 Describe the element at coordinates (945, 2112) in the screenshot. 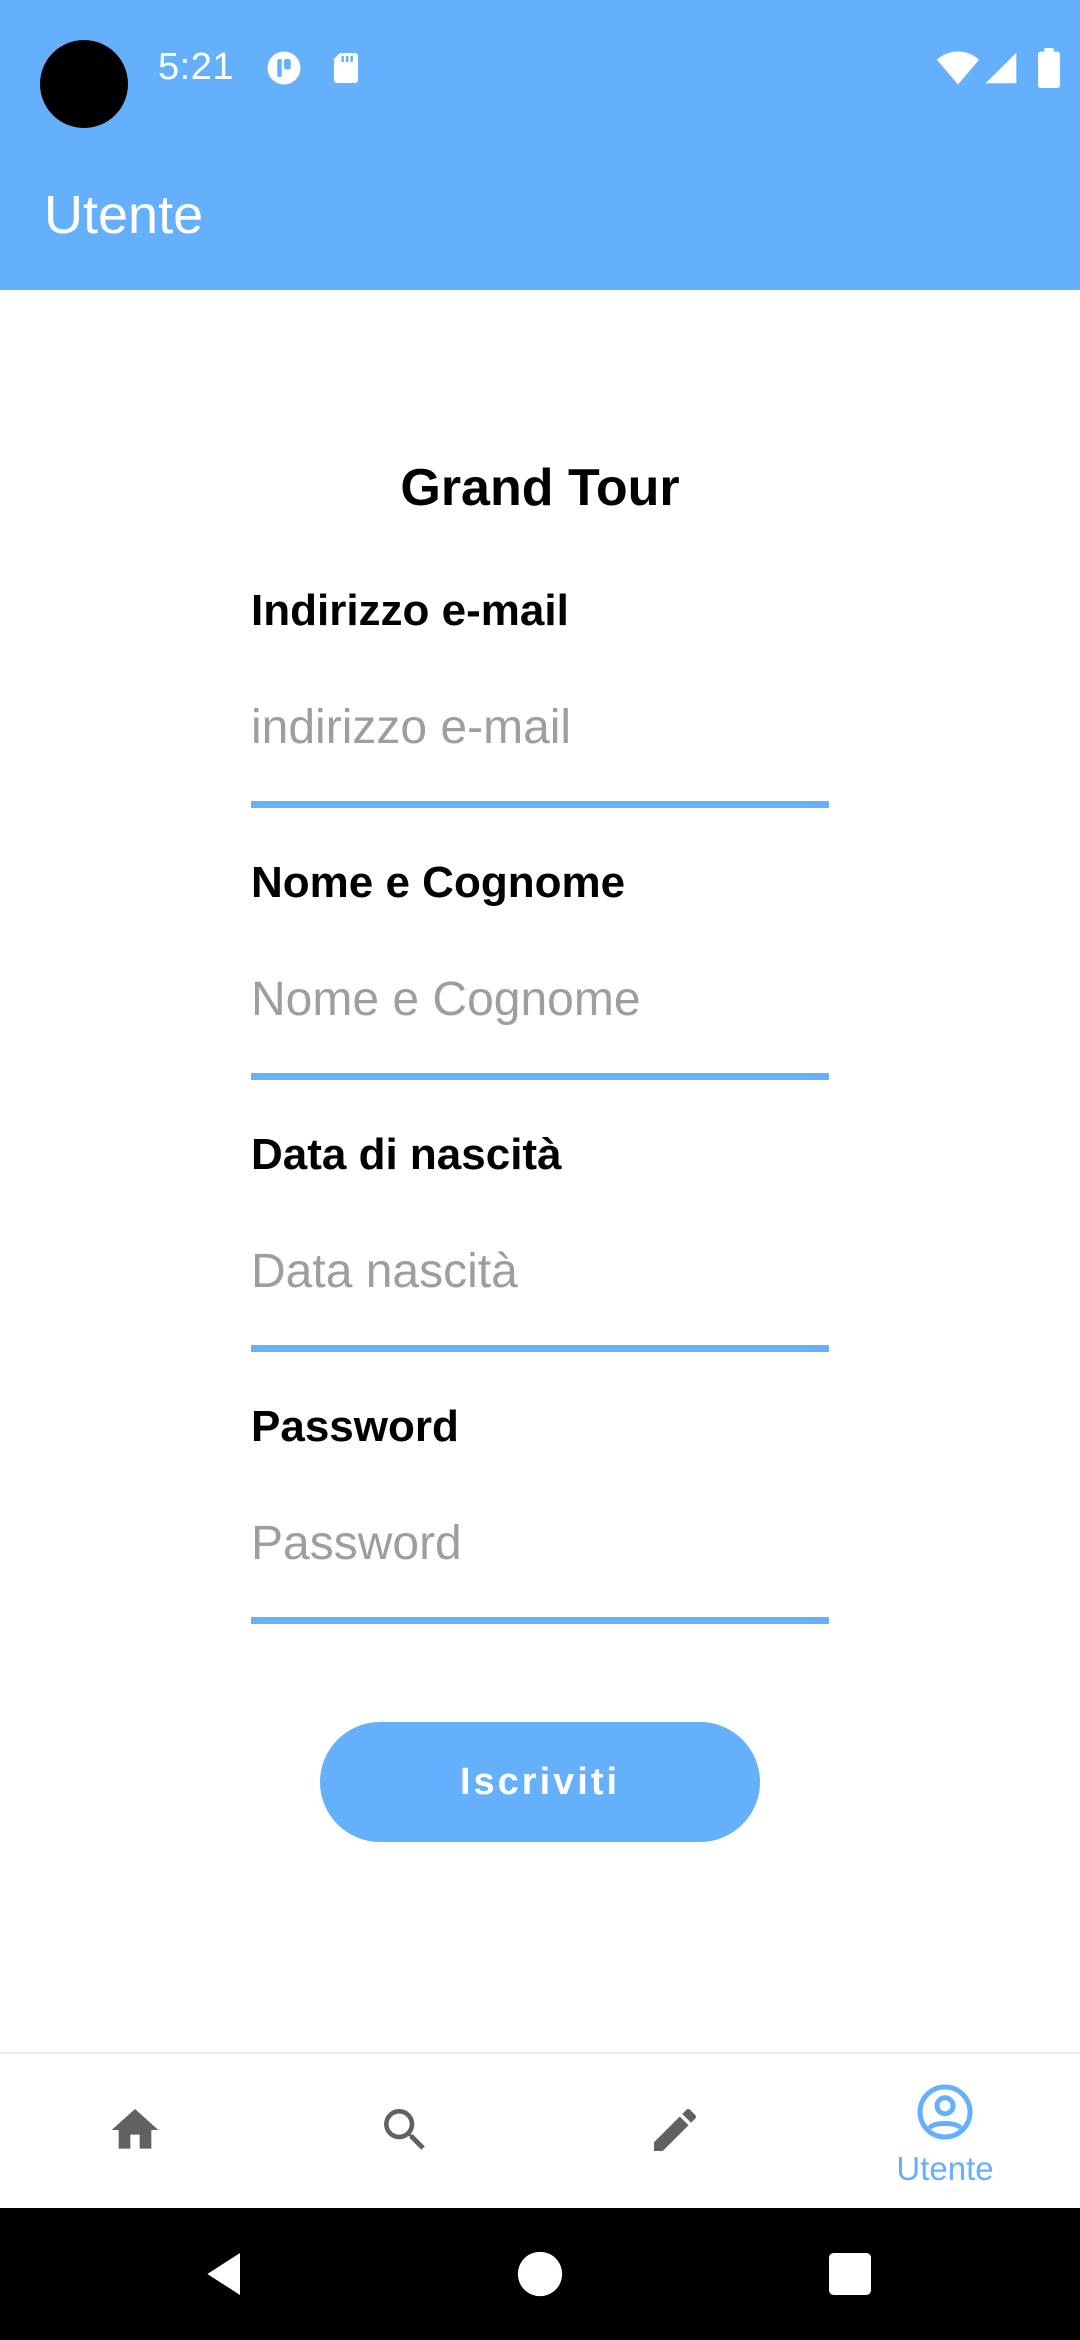

I see `account-circle-icon` at that location.